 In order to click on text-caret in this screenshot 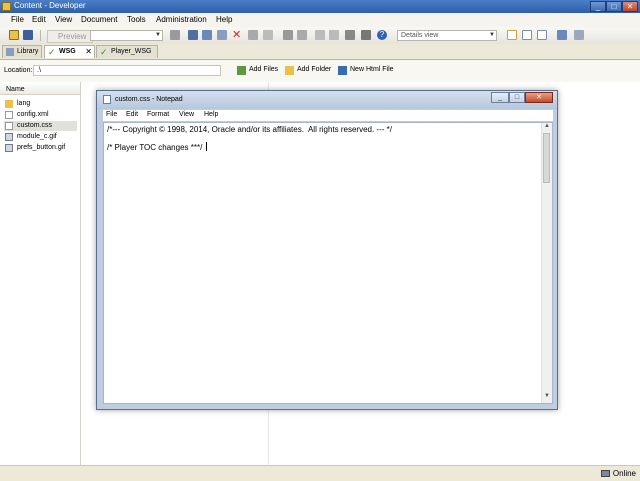, I will do `click(206, 146)`.